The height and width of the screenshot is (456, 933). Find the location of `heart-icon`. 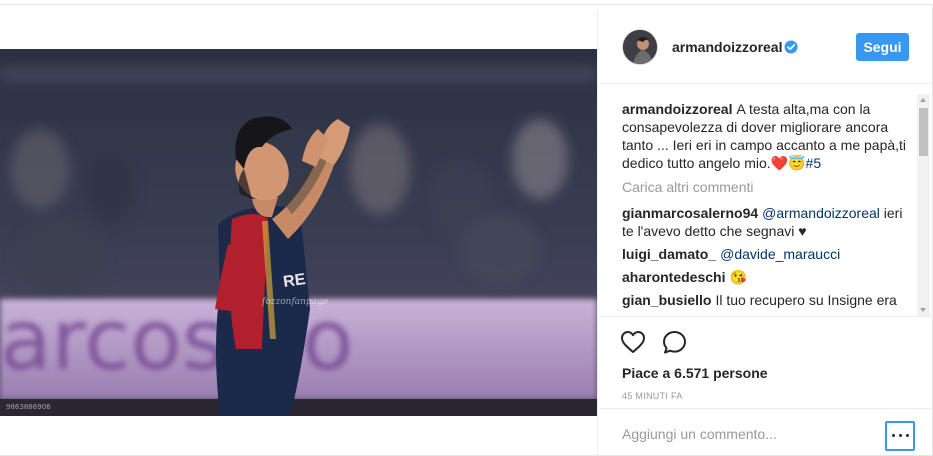

heart-icon is located at coordinates (633, 342).